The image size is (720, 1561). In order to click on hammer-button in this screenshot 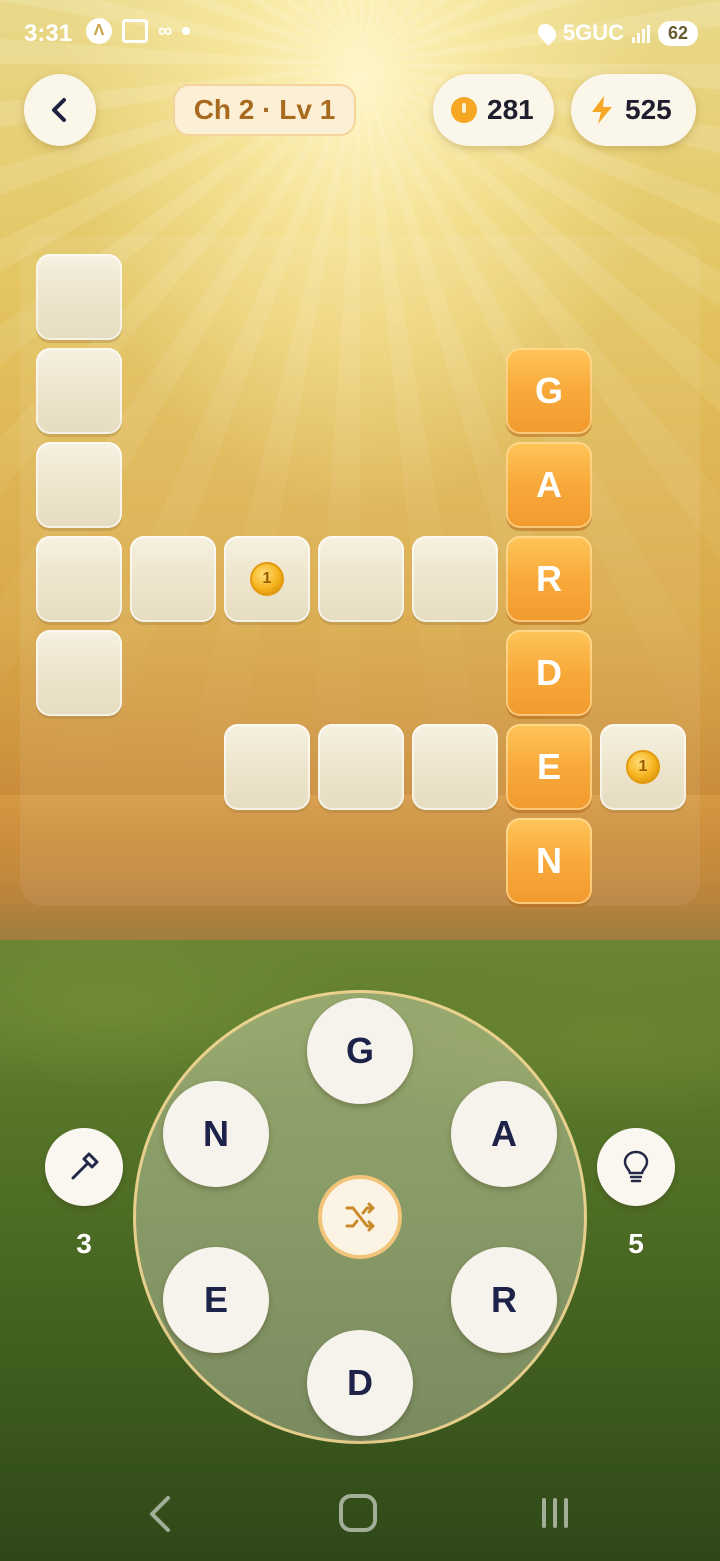, I will do `click(84, 1167)`.